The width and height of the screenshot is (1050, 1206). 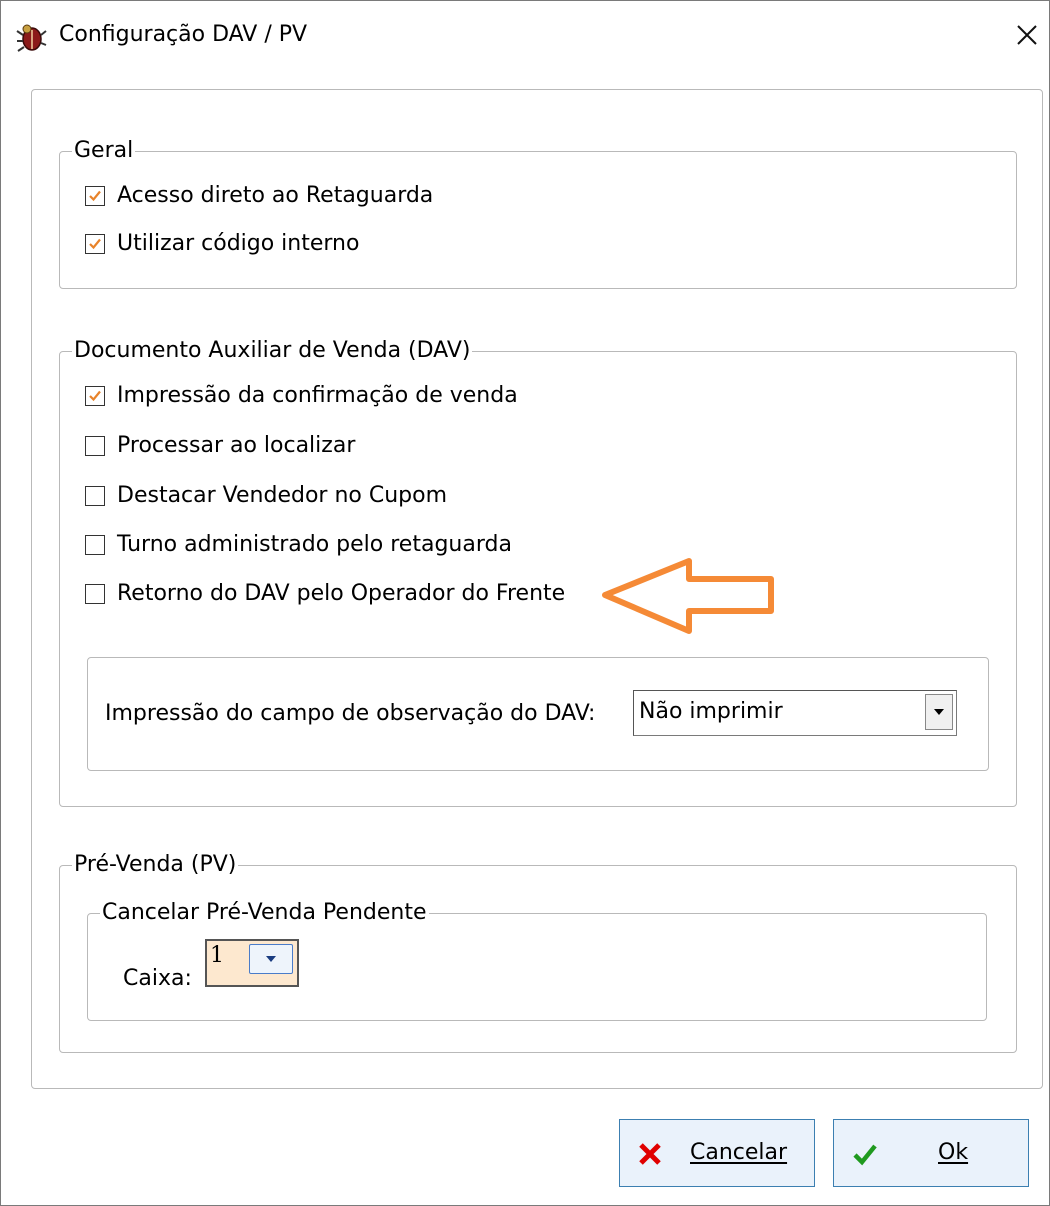 I want to click on bug-app-icon, so click(x=31, y=38).